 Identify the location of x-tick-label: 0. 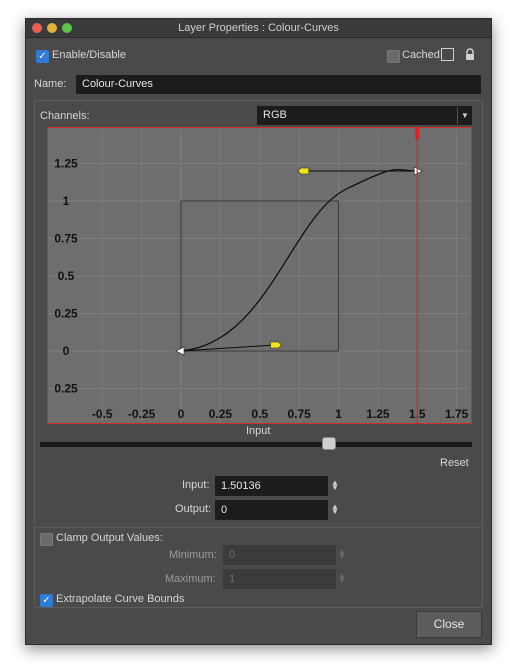
(181, 414).